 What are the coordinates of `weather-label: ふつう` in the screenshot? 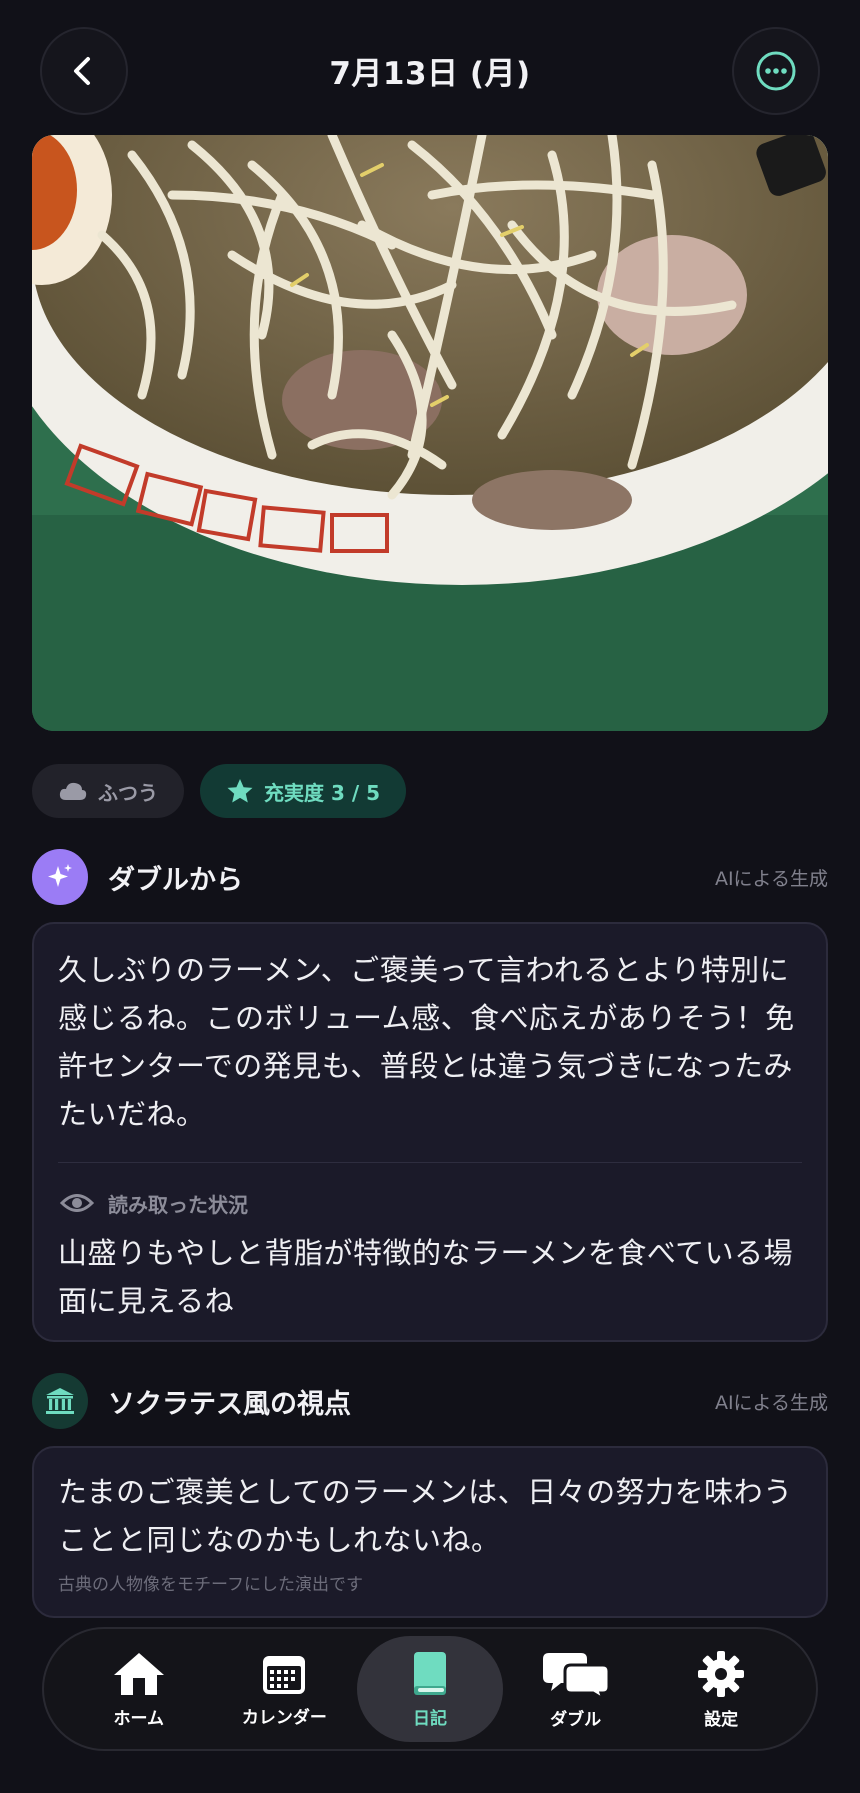 It's located at (128, 792).